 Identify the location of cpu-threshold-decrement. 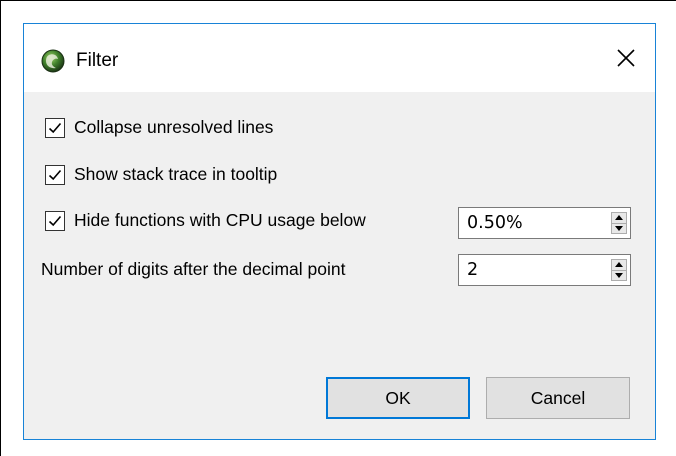
(619, 229).